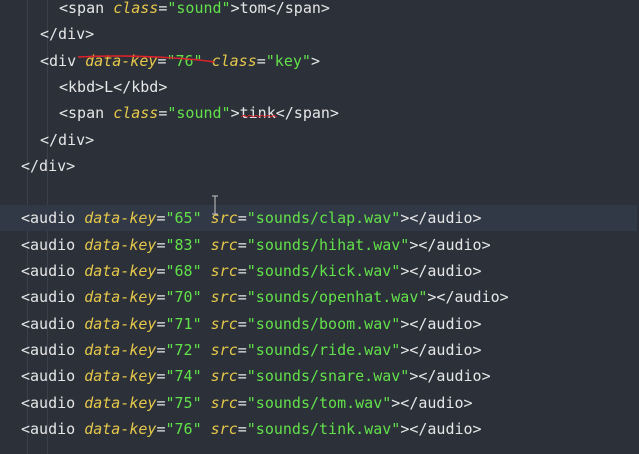 The image size is (639, 454). Describe the element at coordinates (215, 205) in the screenshot. I see `i-beam-cursor-icon` at that location.